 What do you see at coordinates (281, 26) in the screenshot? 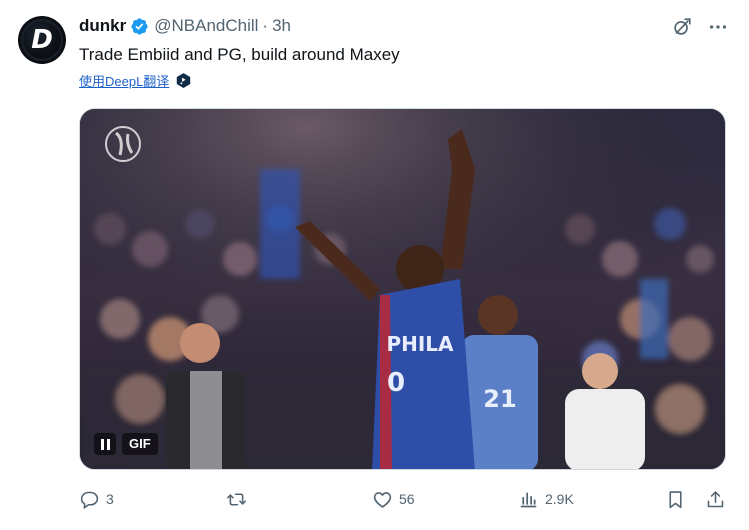
I see `timestamp: 3h` at bounding box center [281, 26].